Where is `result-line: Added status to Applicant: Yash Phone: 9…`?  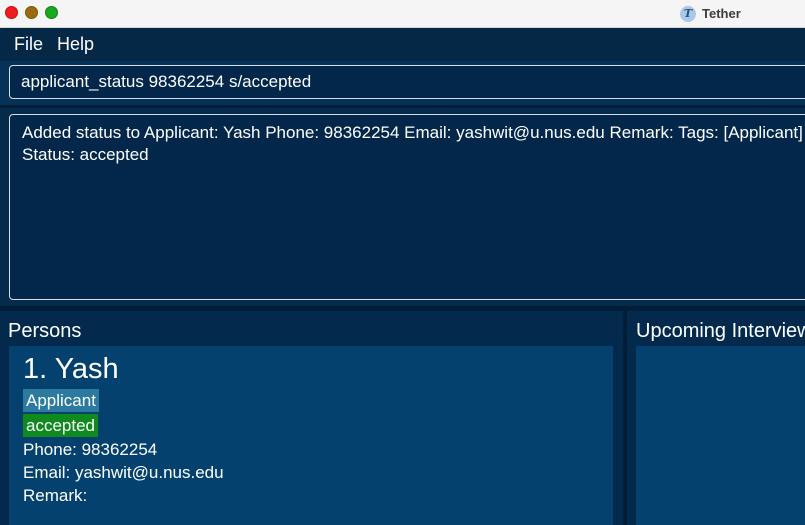 result-line: Added status to Applicant: Yash Phone: 9… is located at coordinates (412, 132).